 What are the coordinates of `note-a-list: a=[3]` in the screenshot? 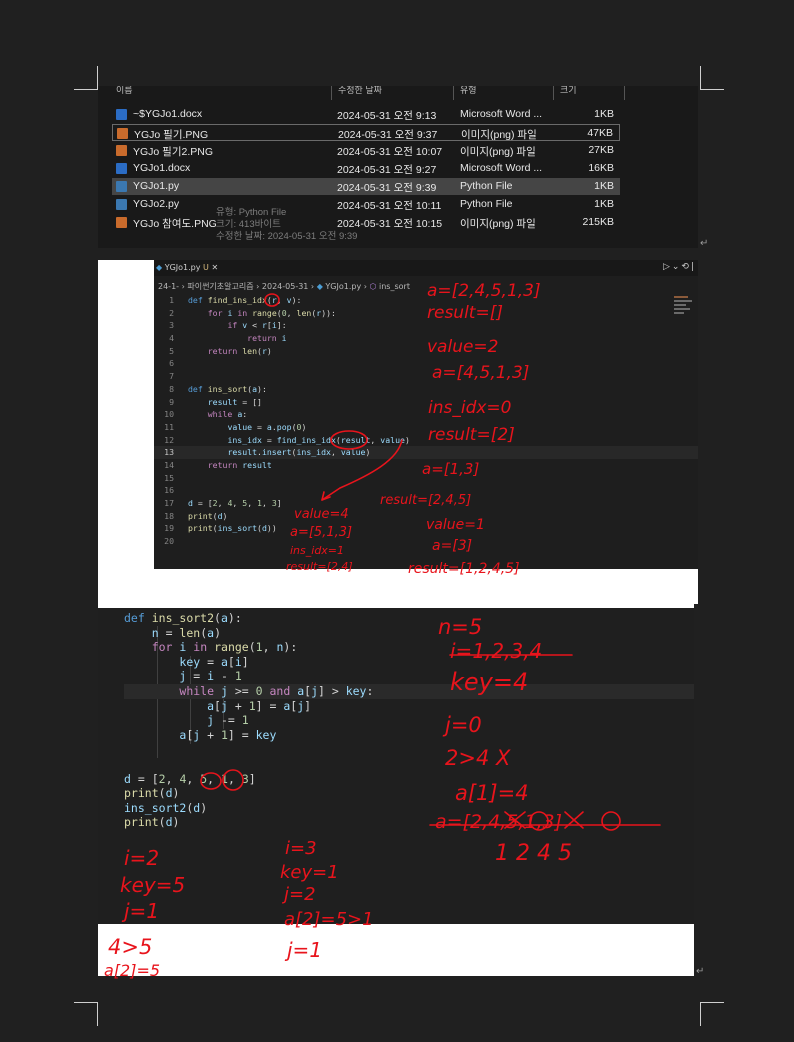 It's located at (452, 546).